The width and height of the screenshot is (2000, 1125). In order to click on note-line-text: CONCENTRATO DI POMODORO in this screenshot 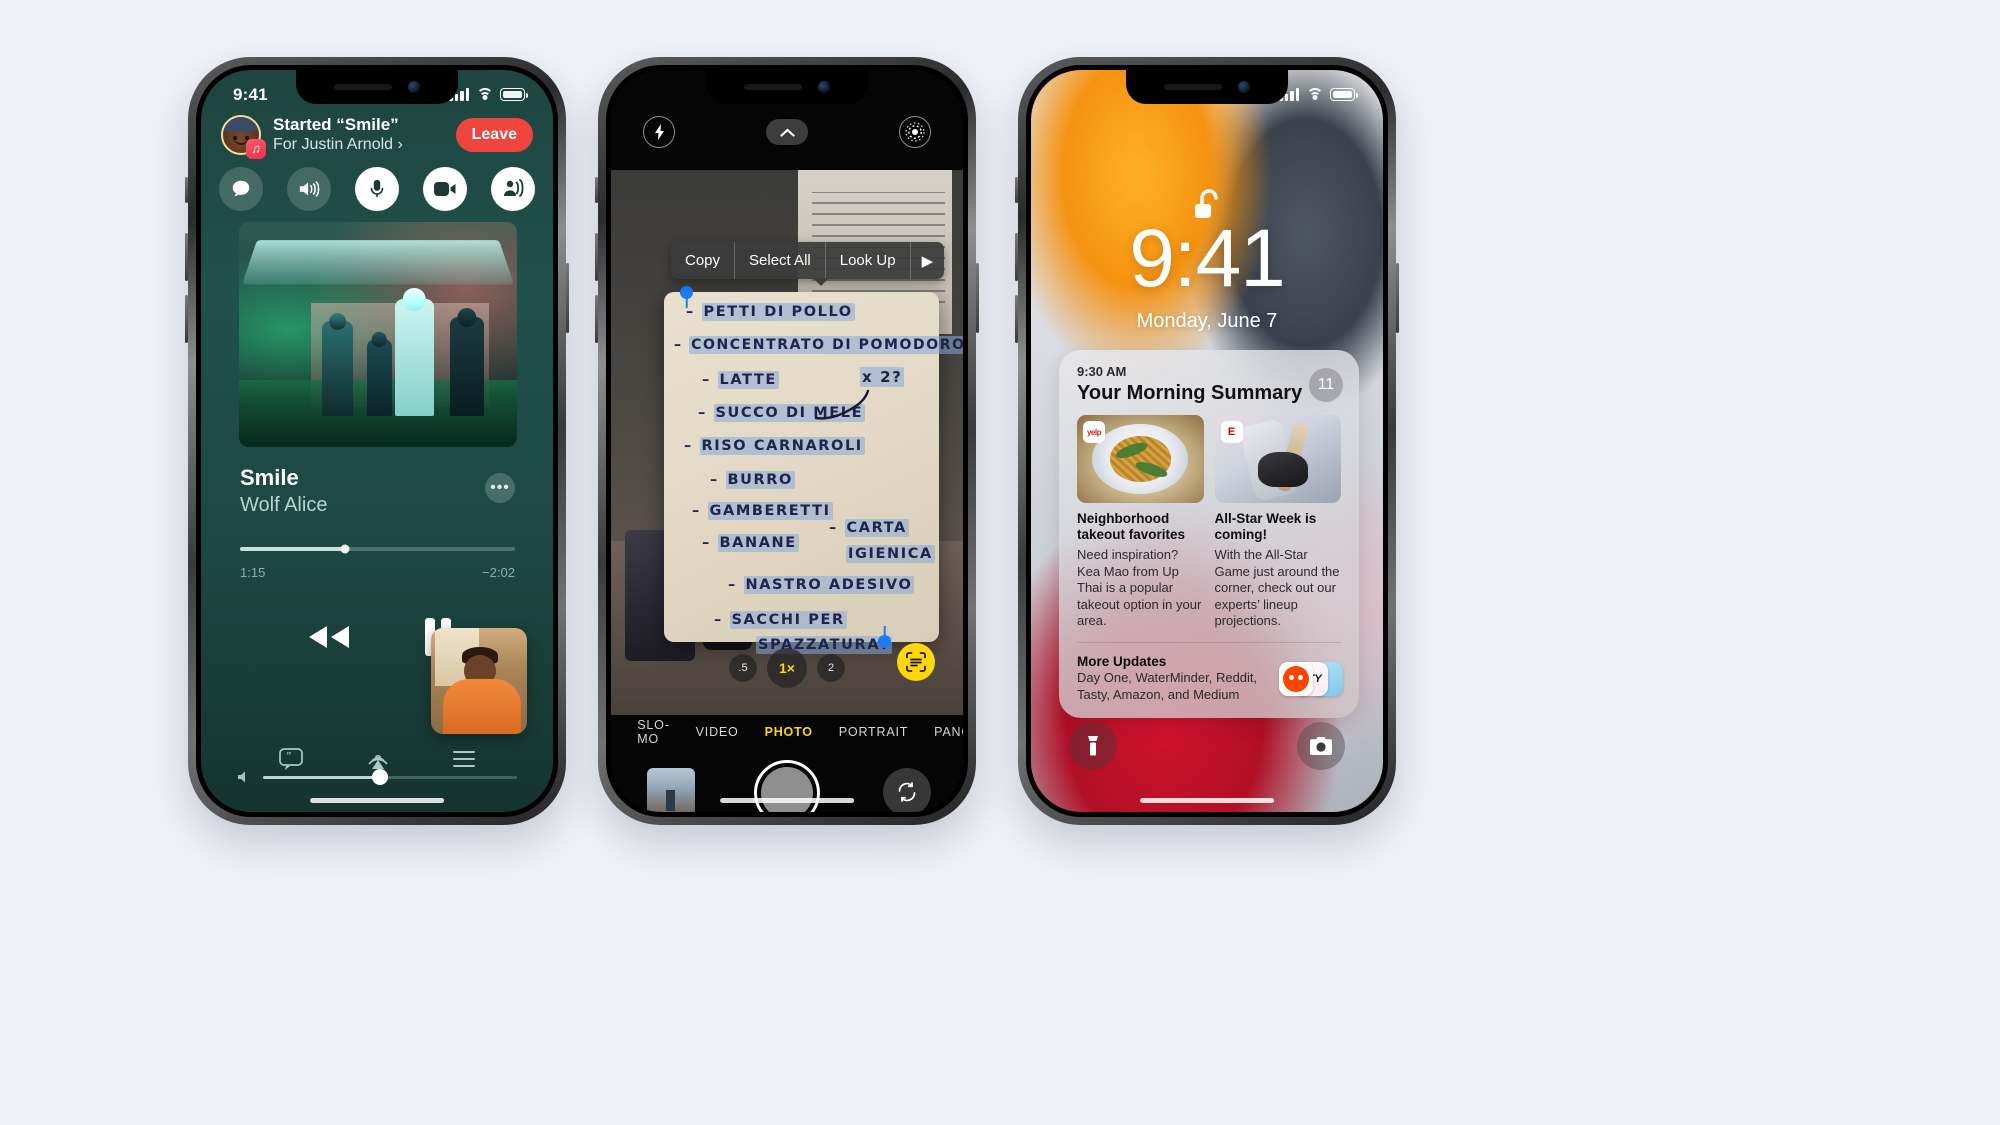, I will do `click(826, 345)`.